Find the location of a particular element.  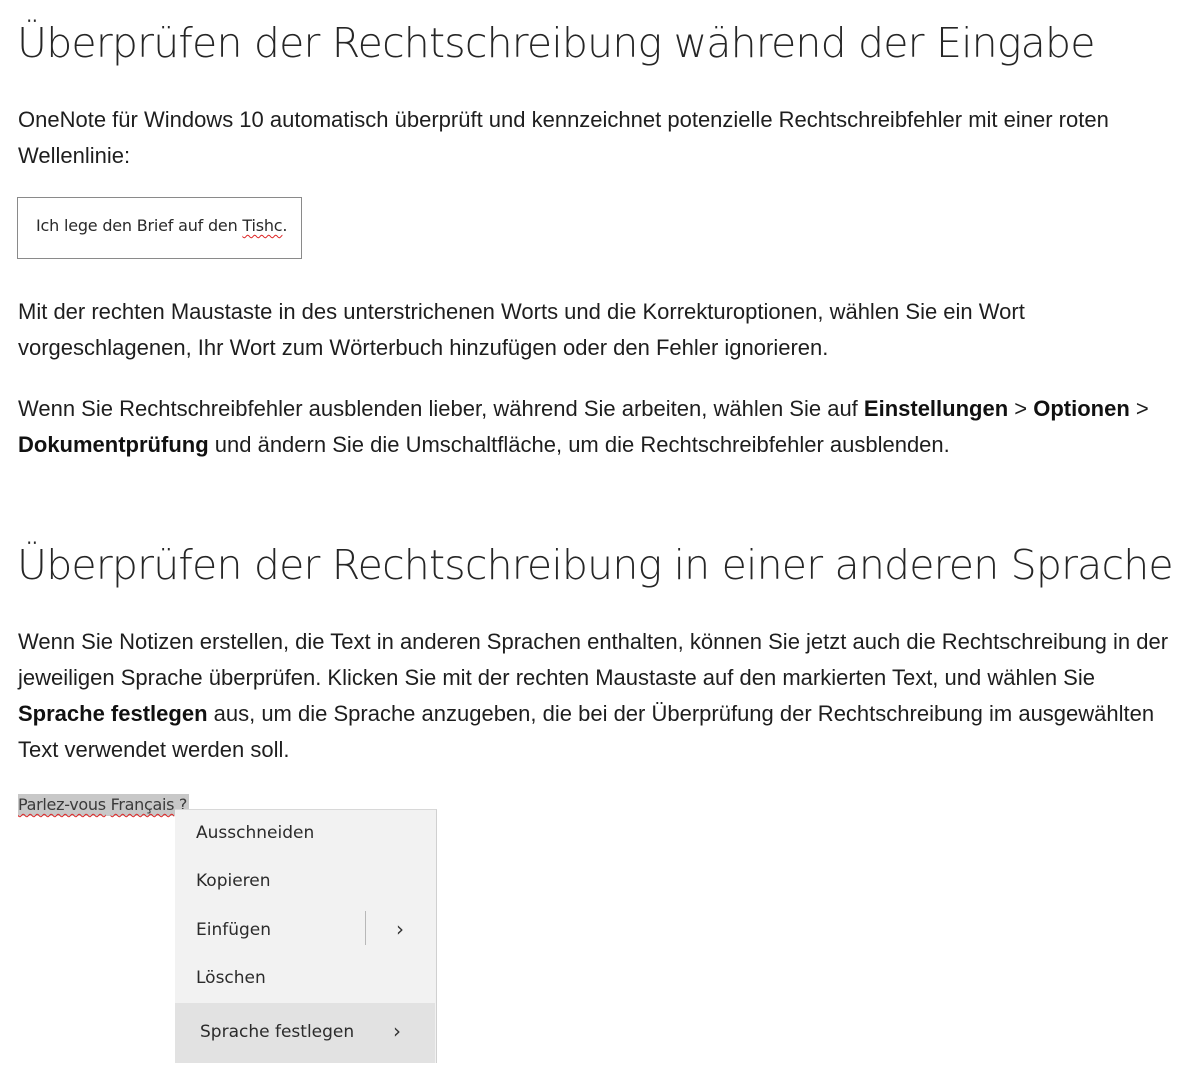

menu-split-divider is located at coordinates (365, 928).